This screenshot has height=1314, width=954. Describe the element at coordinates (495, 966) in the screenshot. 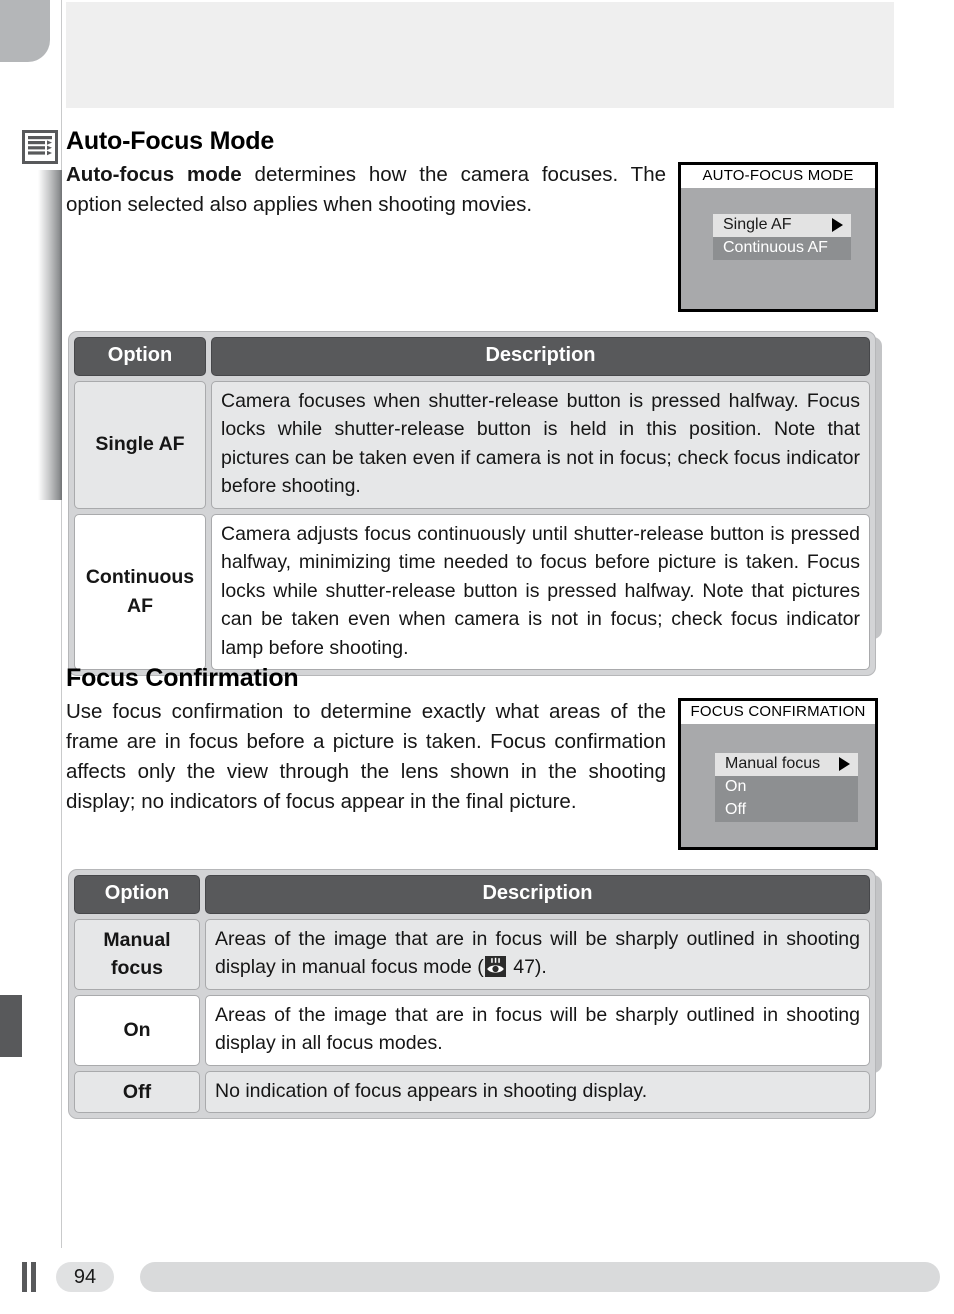

I see `eye-icon` at that location.